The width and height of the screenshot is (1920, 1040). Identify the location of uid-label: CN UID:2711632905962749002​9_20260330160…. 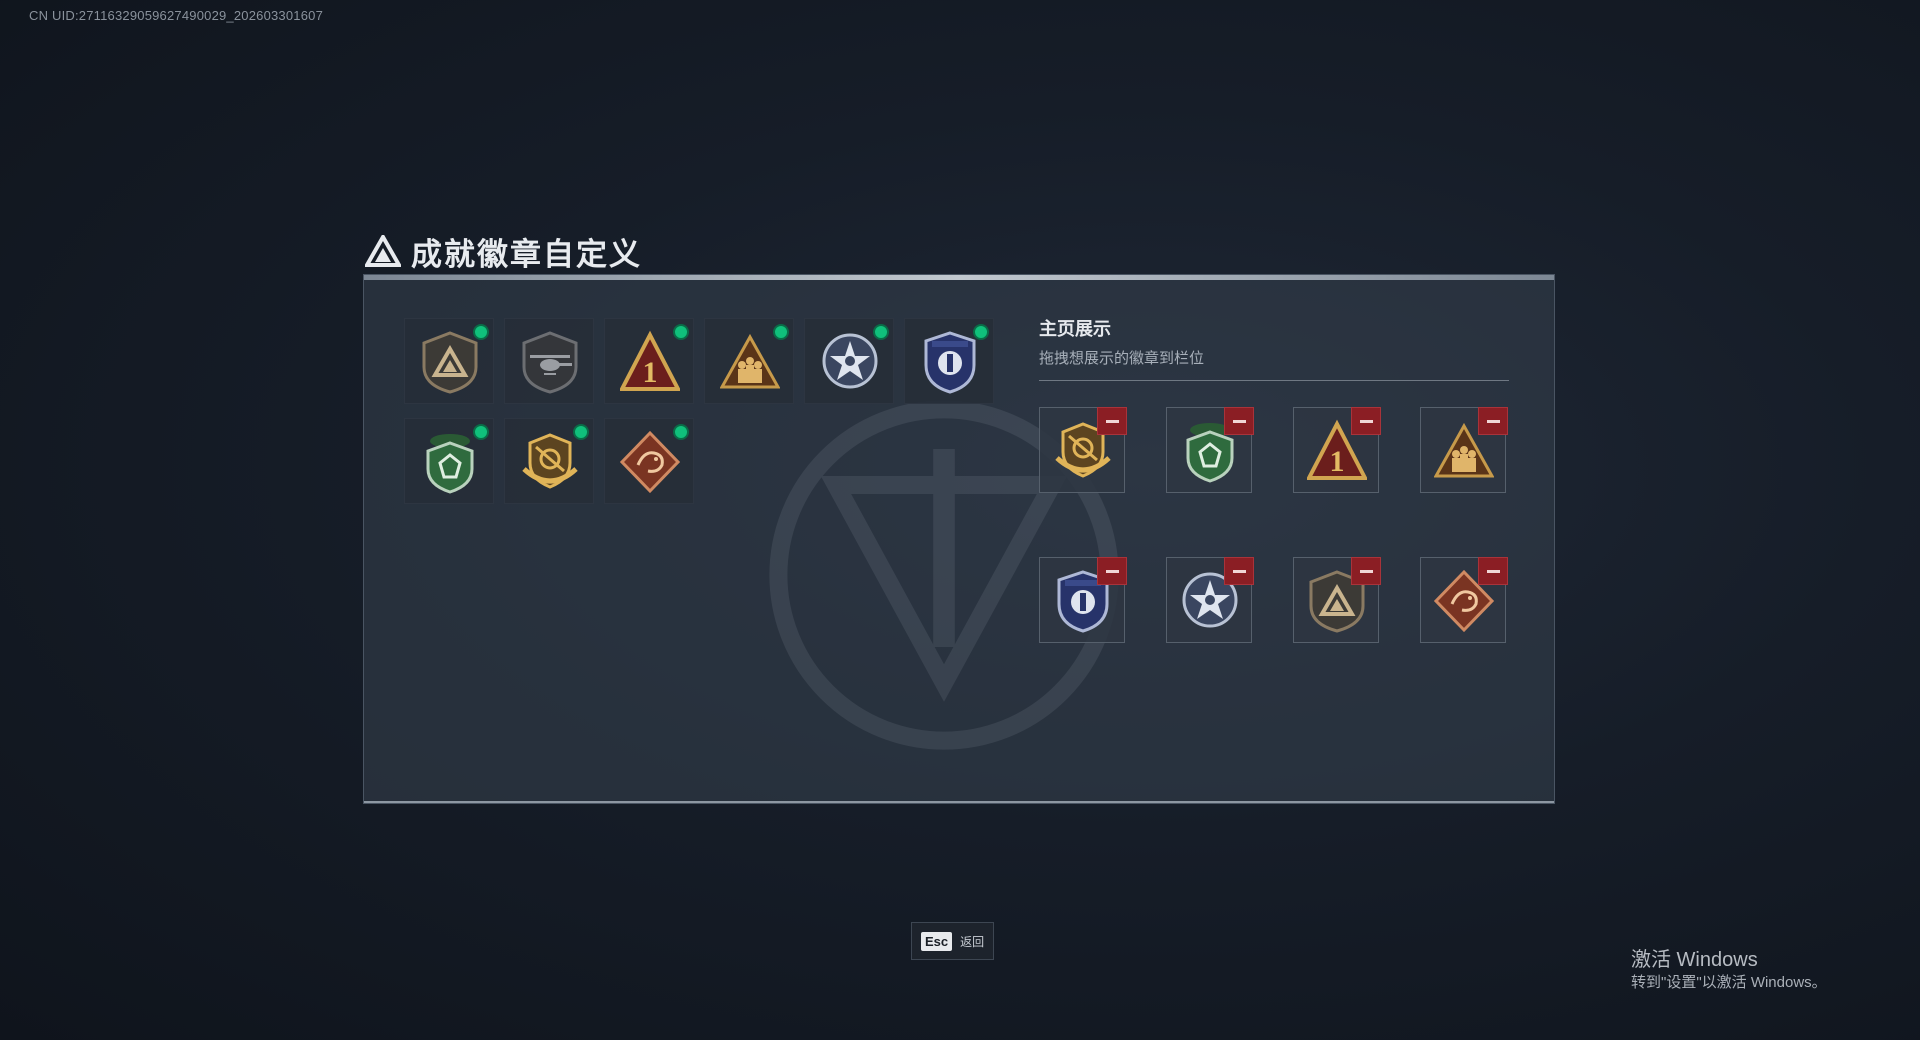
(176, 15).